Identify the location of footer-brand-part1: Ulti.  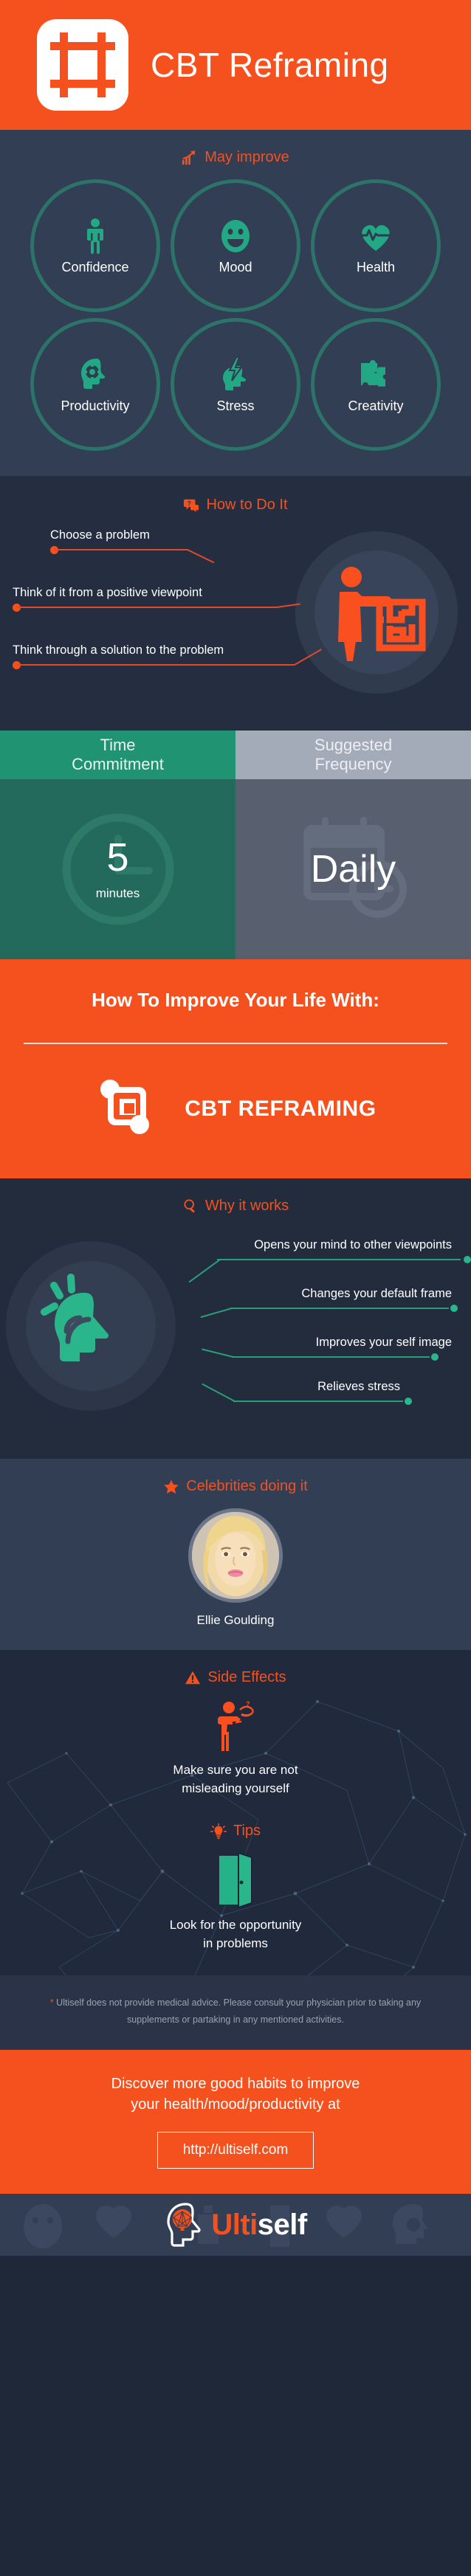
(234, 2224).